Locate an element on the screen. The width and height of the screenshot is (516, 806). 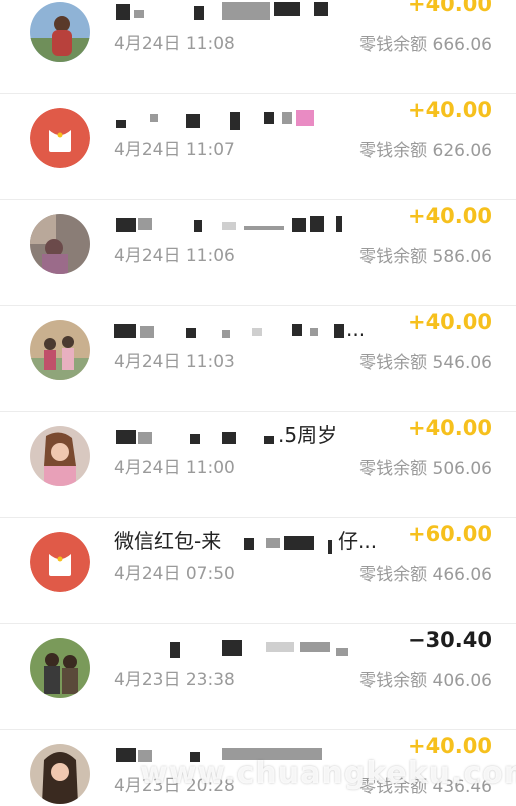
transaction-date: 4月24日 11:00 is located at coordinates (174, 468).